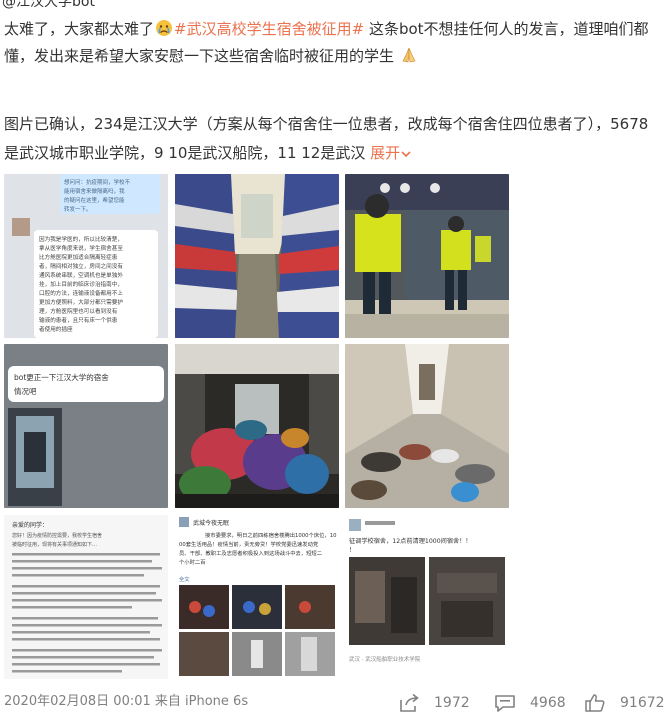  What do you see at coordinates (56, 329) in the screenshot?
I see `img1-reply-line: 者使用的插座` at bounding box center [56, 329].